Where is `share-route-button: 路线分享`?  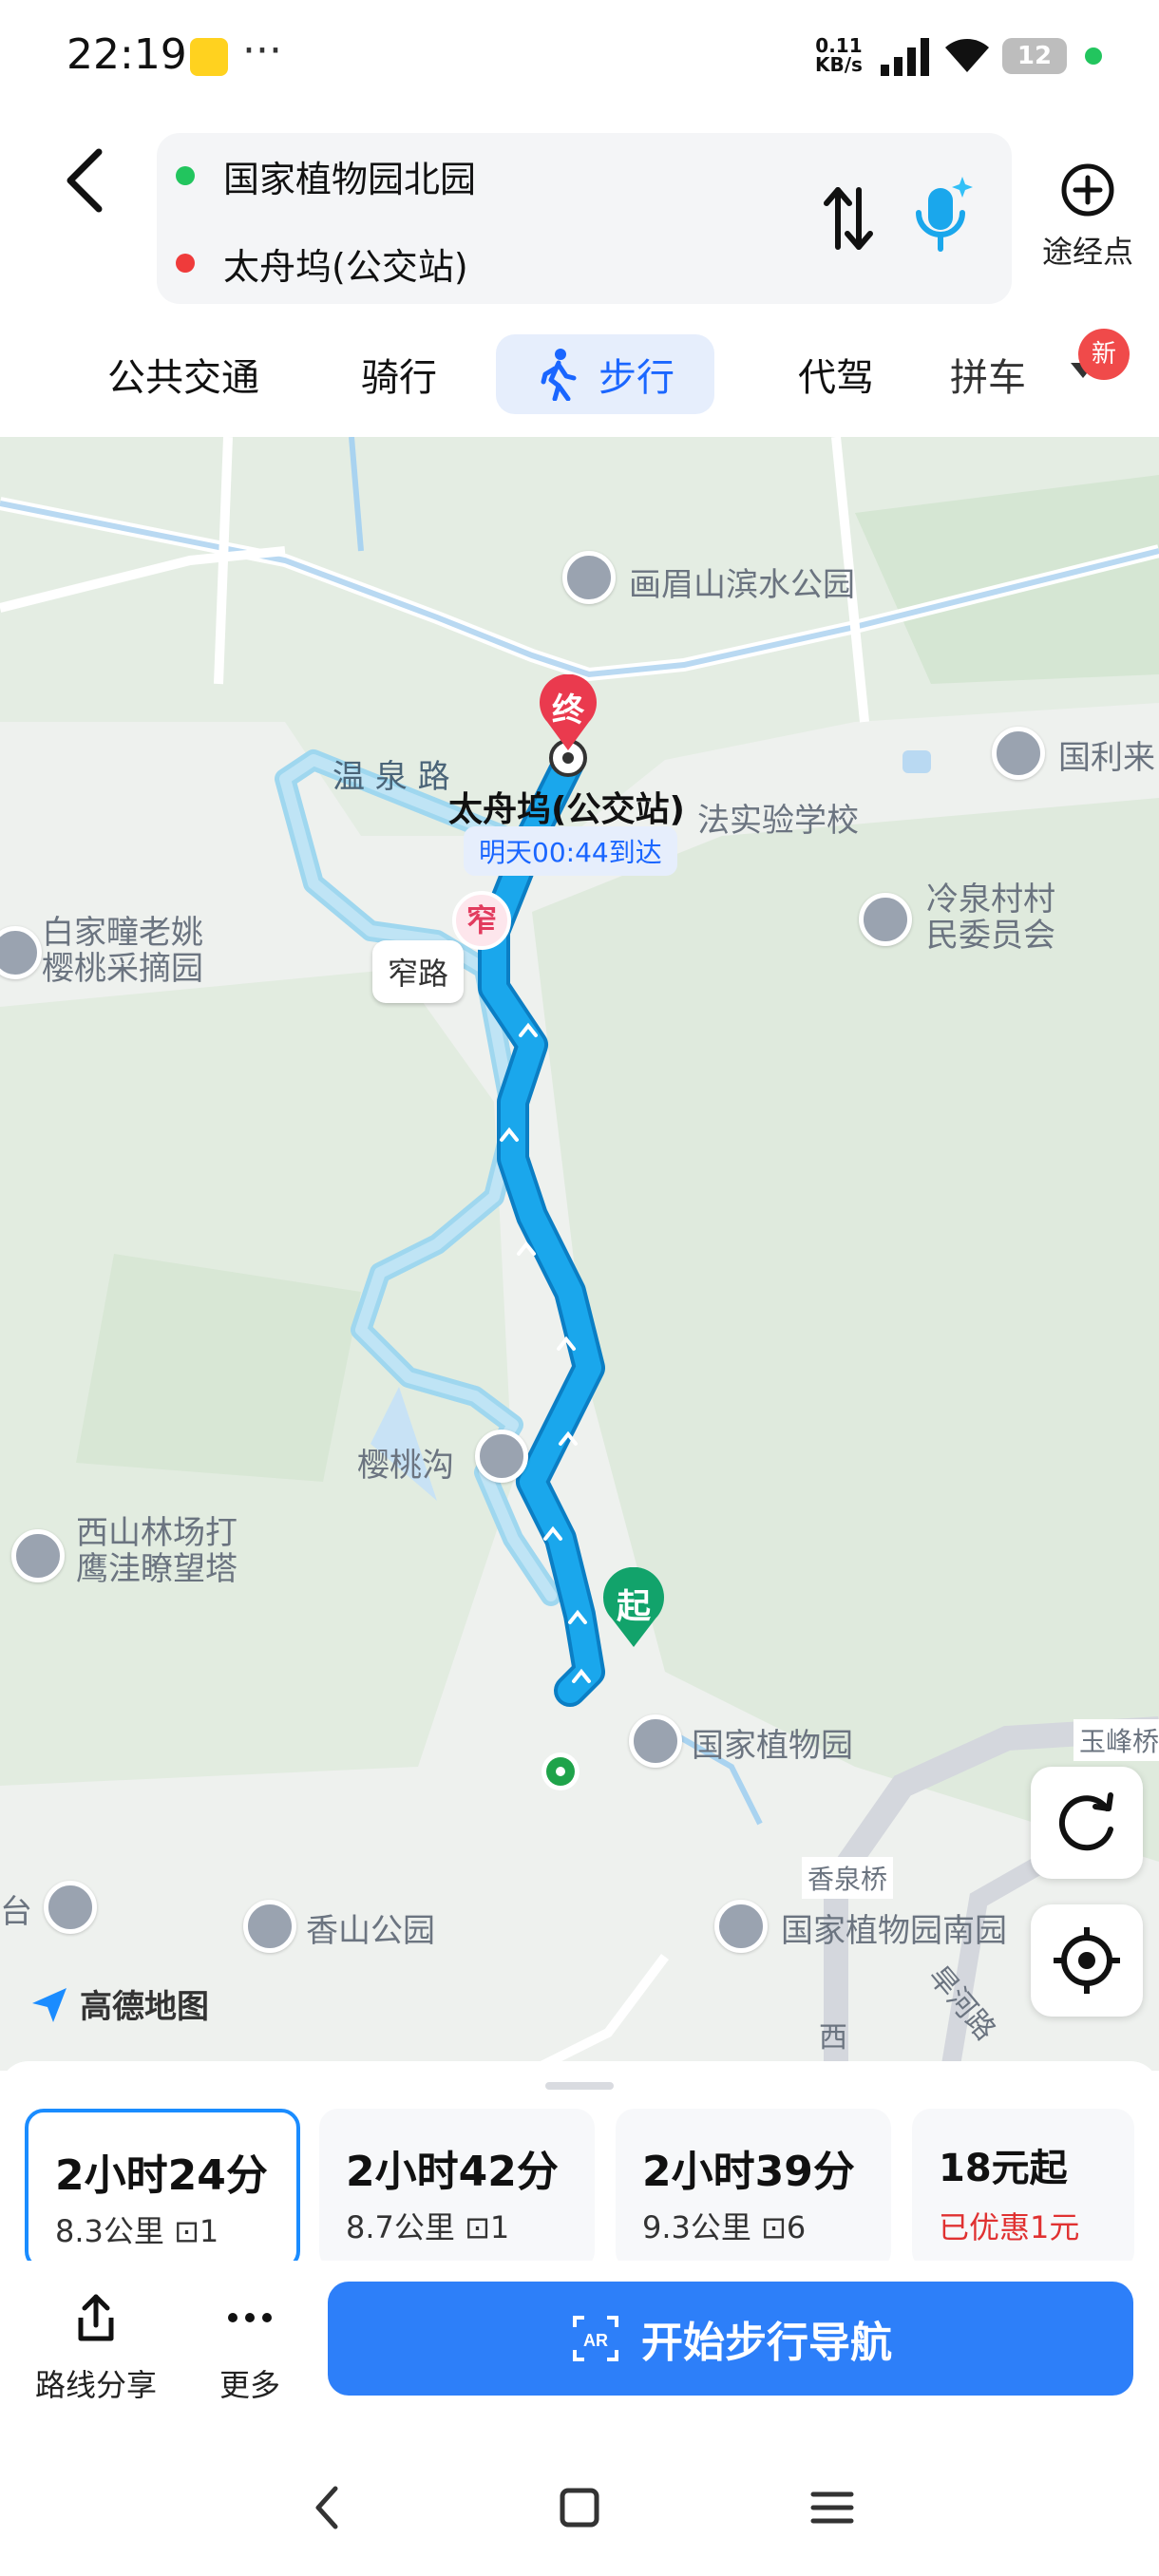
share-route-button: 路线分享 is located at coordinates (96, 2347).